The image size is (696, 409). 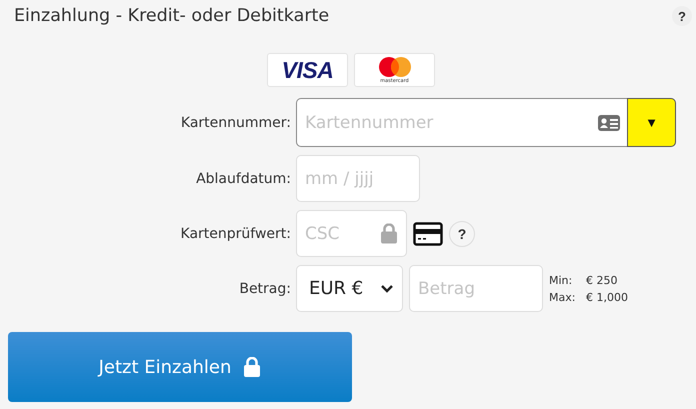 What do you see at coordinates (387, 288) in the screenshot?
I see `chevron-down-icon` at bounding box center [387, 288].